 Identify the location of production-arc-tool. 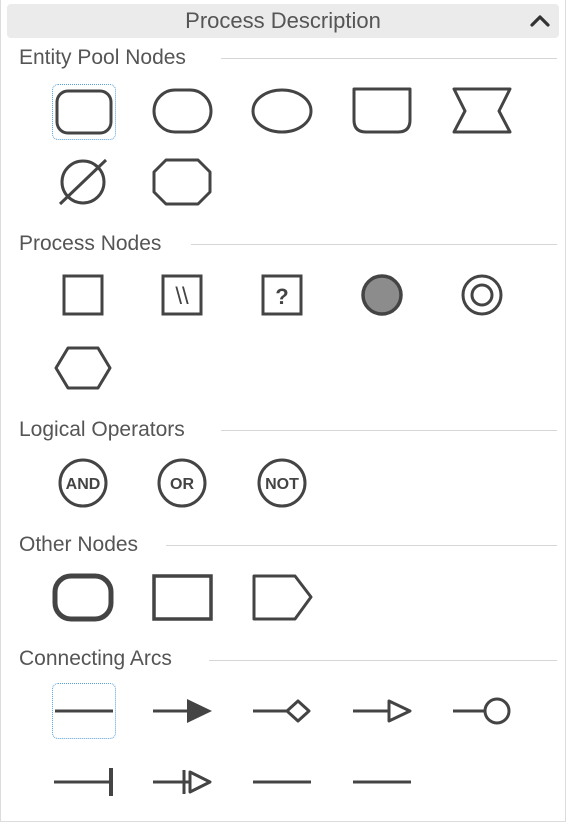
(183, 711).